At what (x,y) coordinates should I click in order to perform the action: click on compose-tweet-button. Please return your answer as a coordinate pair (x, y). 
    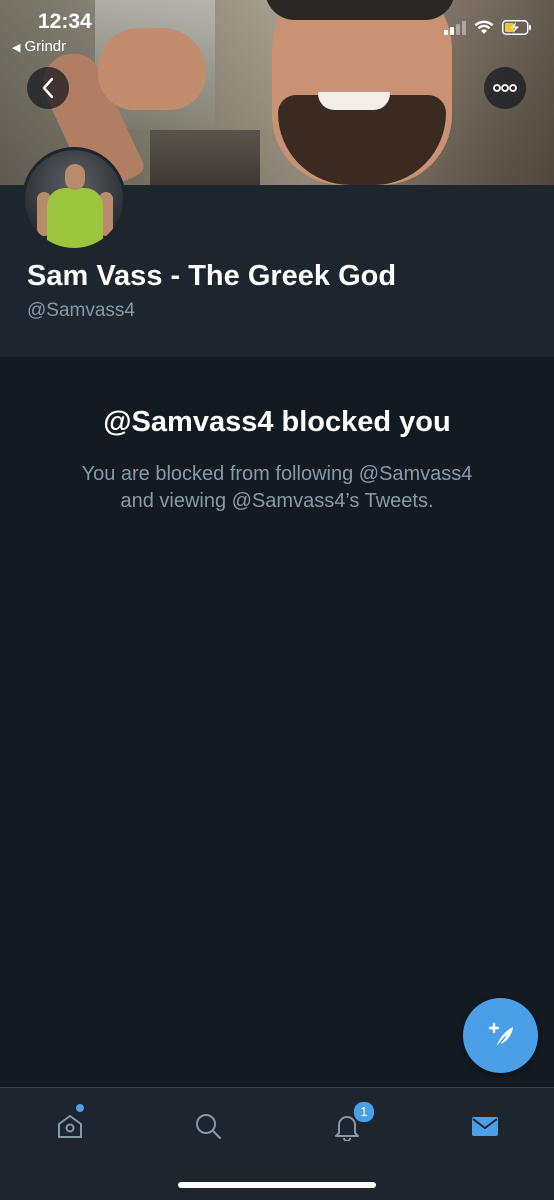
    Looking at the image, I should click on (500, 1035).